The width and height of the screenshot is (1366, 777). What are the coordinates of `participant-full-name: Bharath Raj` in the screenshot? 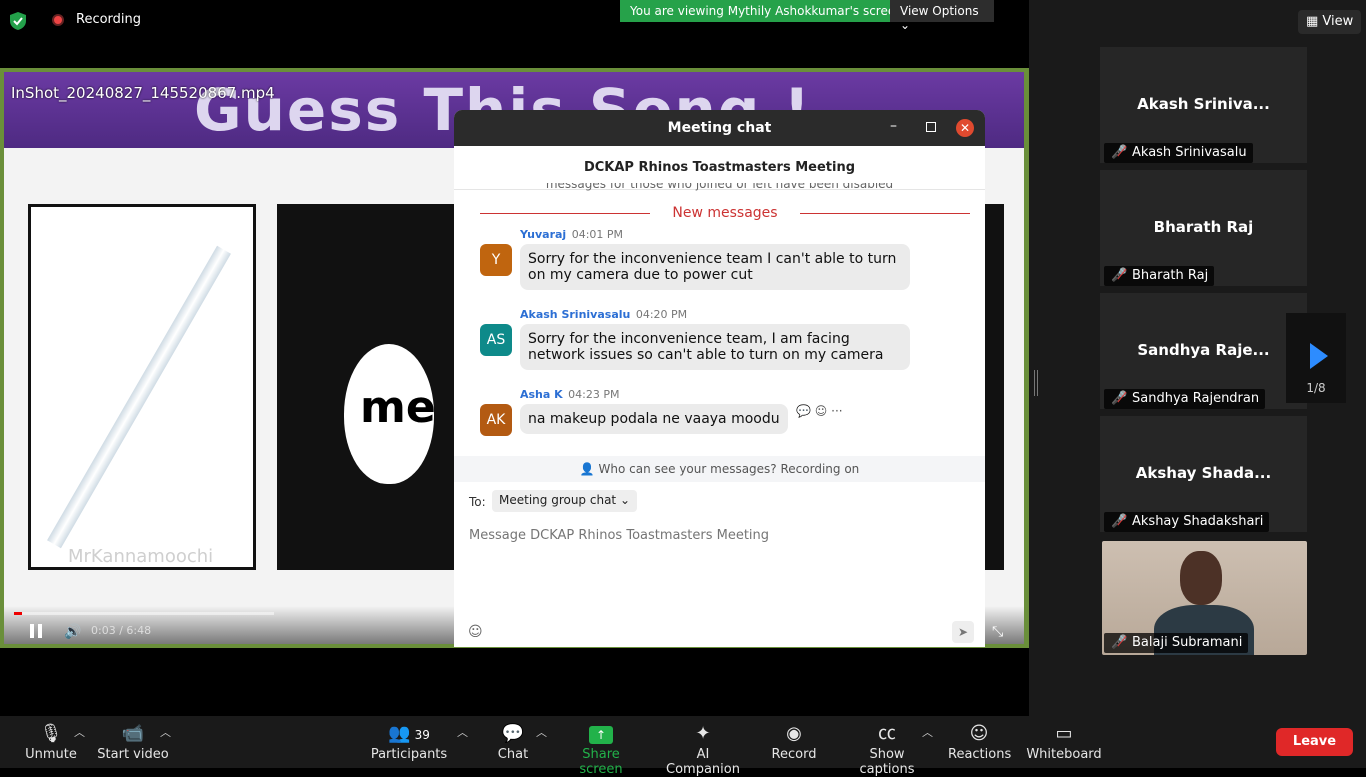 It's located at (1170, 275).